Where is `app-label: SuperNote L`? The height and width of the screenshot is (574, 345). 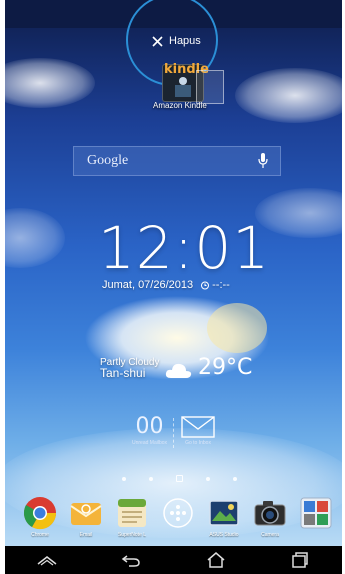
app-label: SuperNote L is located at coordinates (132, 535).